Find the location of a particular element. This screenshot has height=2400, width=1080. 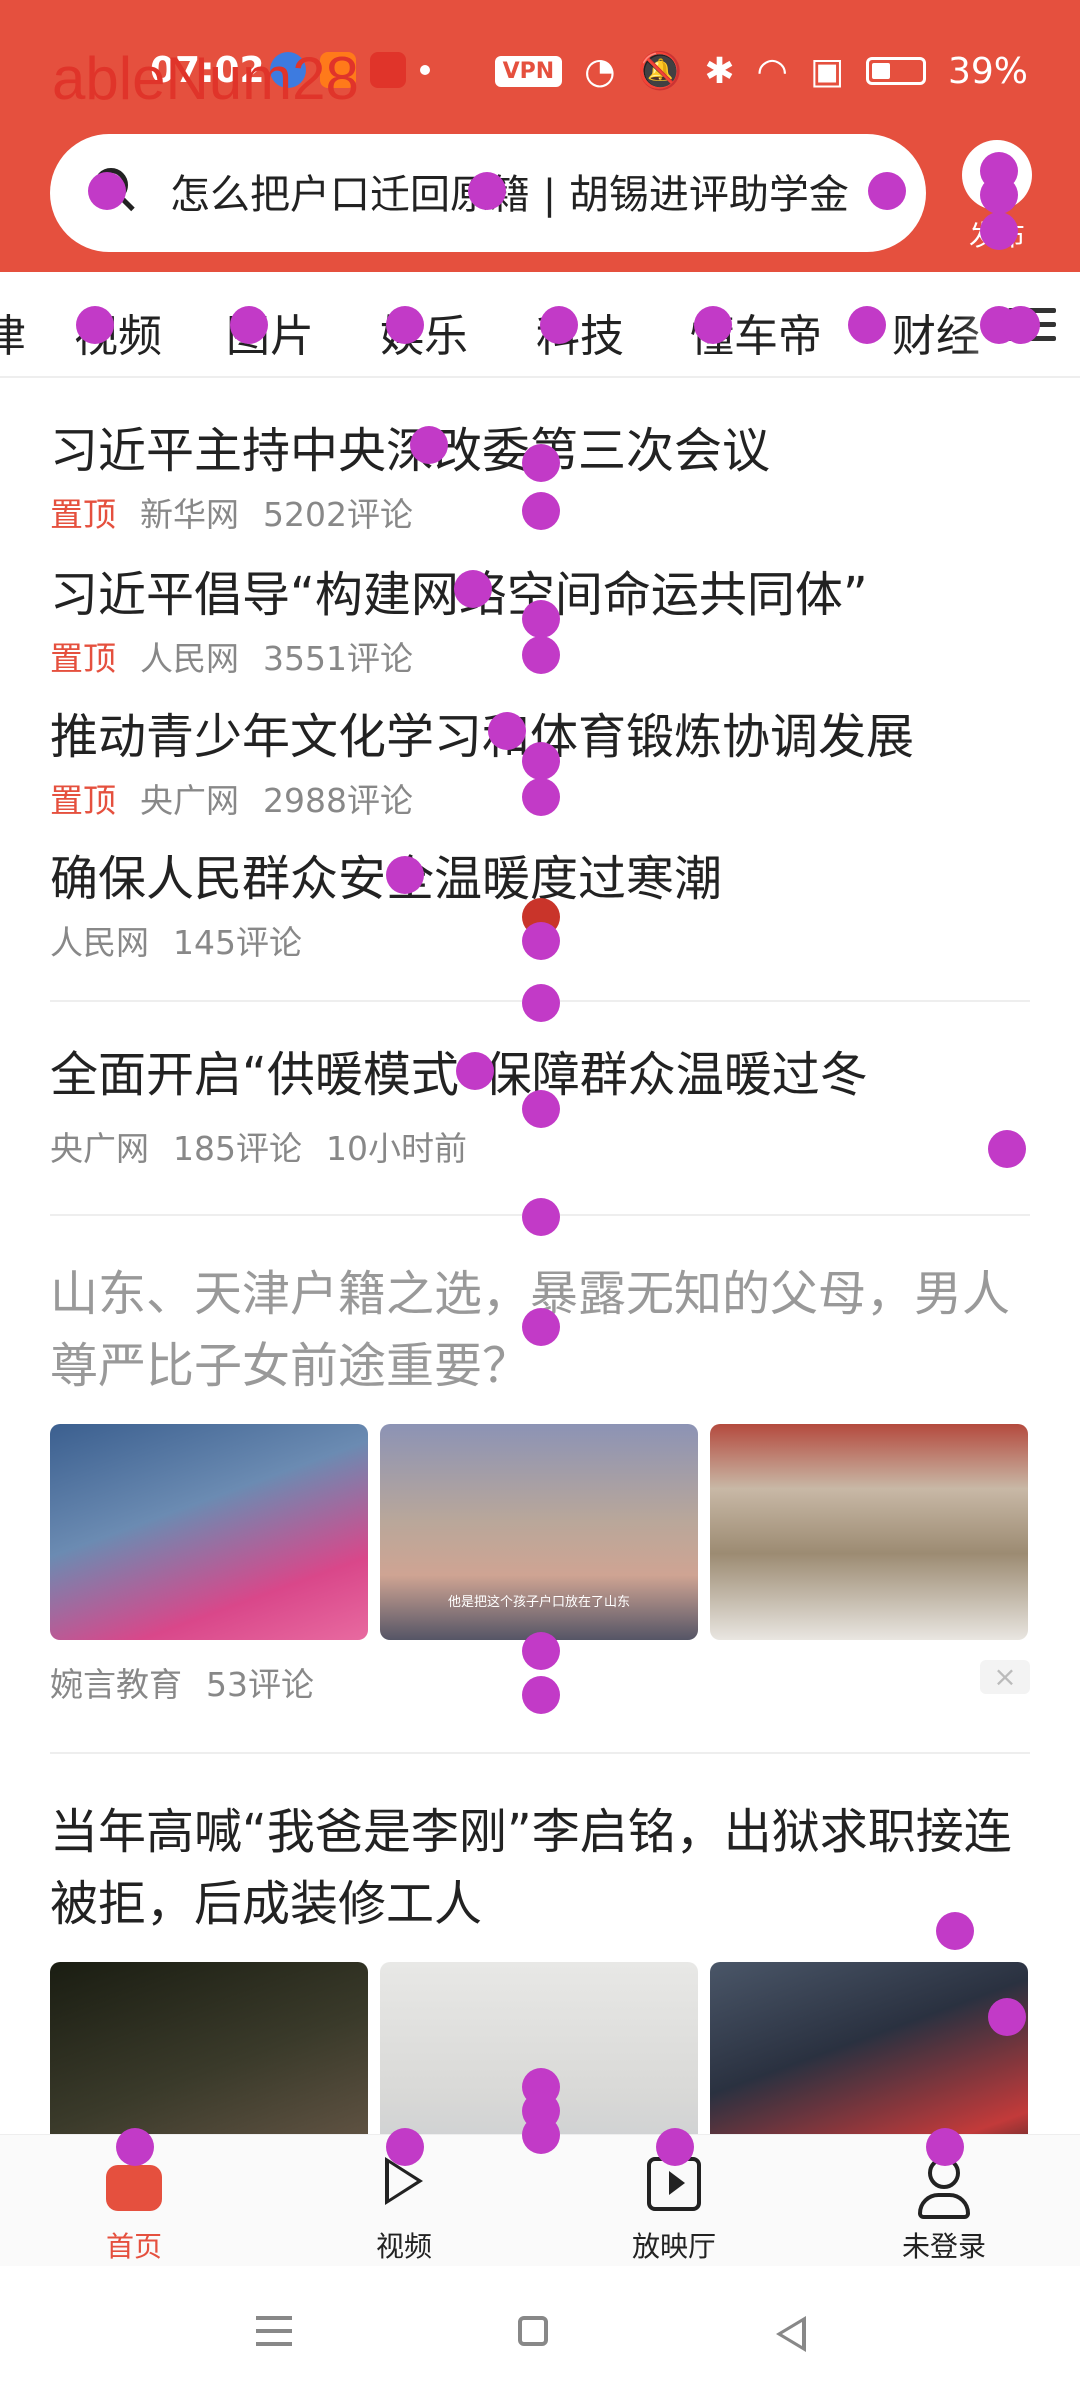

sim-icon: ▣ is located at coordinates (826, 71).